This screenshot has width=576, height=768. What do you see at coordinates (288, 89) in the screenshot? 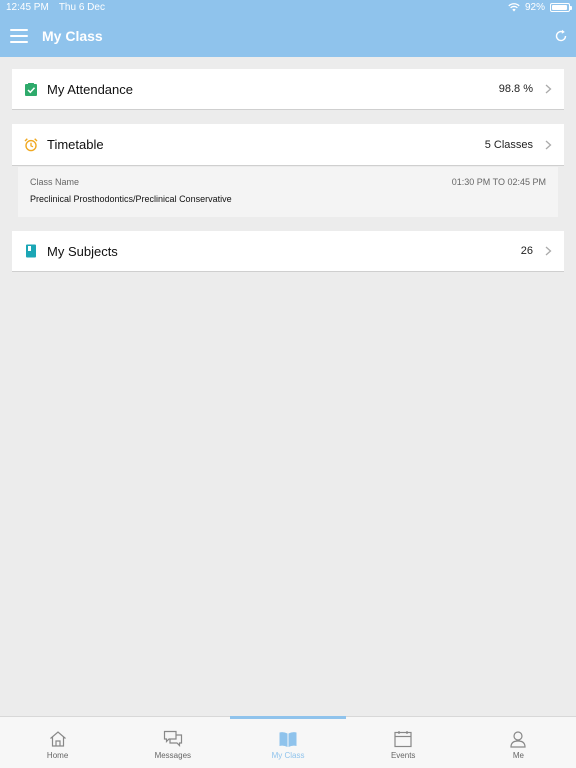
I see `attendance-card: My Attendance 98.8 %` at bounding box center [288, 89].